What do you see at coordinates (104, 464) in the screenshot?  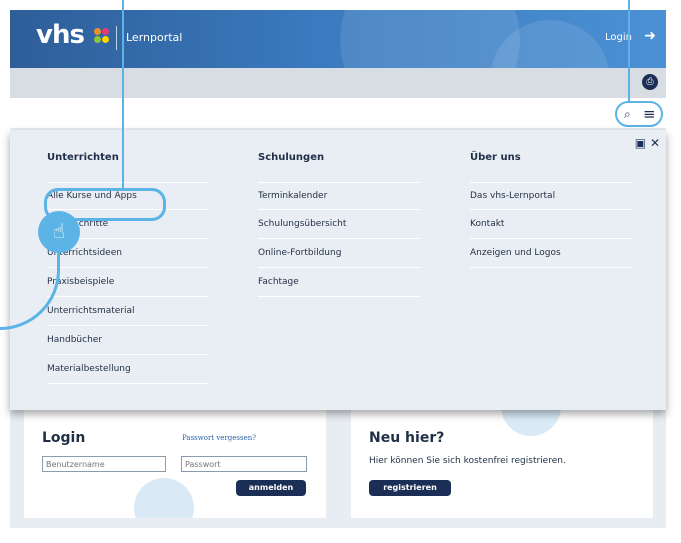 I see `username-field` at bounding box center [104, 464].